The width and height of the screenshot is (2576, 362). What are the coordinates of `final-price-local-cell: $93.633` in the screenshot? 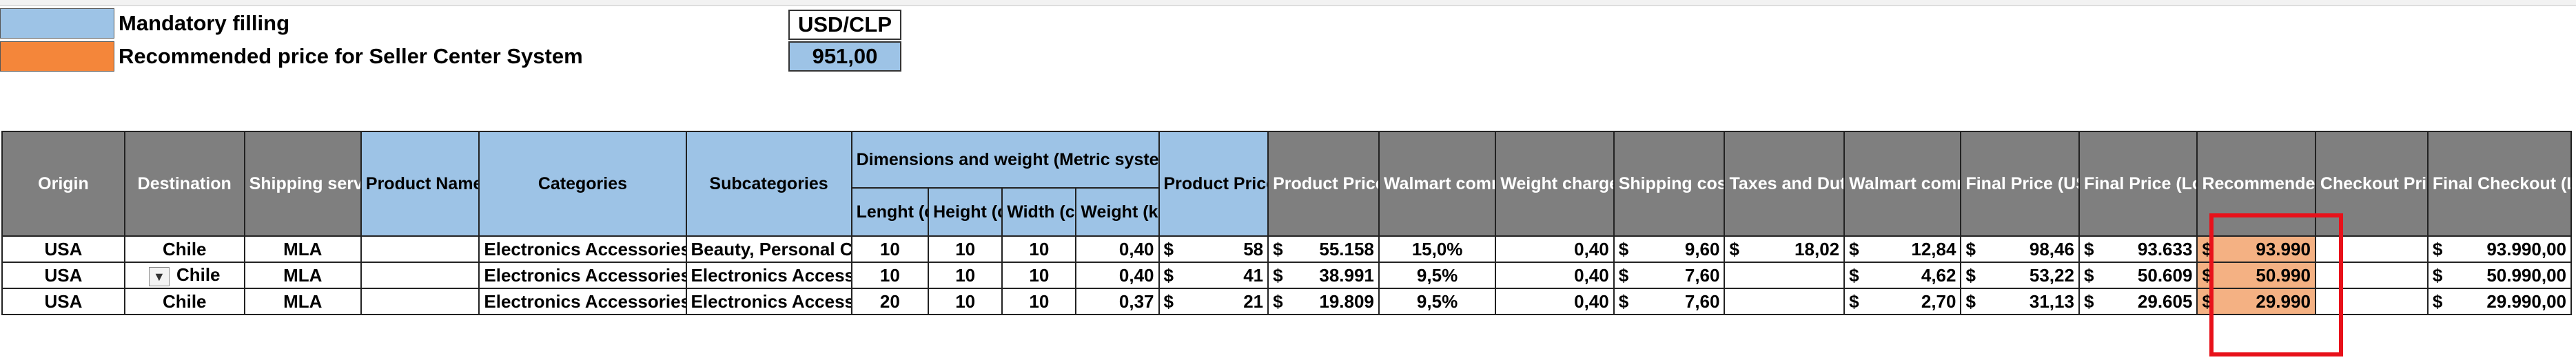 It's located at (2138, 249).